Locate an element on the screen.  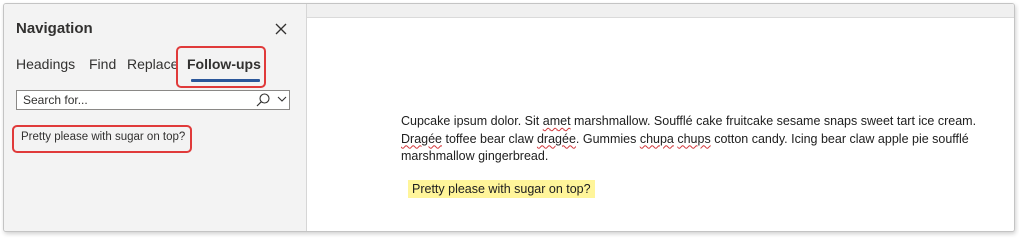
tab-find: Find is located at coordinates (102, 64).